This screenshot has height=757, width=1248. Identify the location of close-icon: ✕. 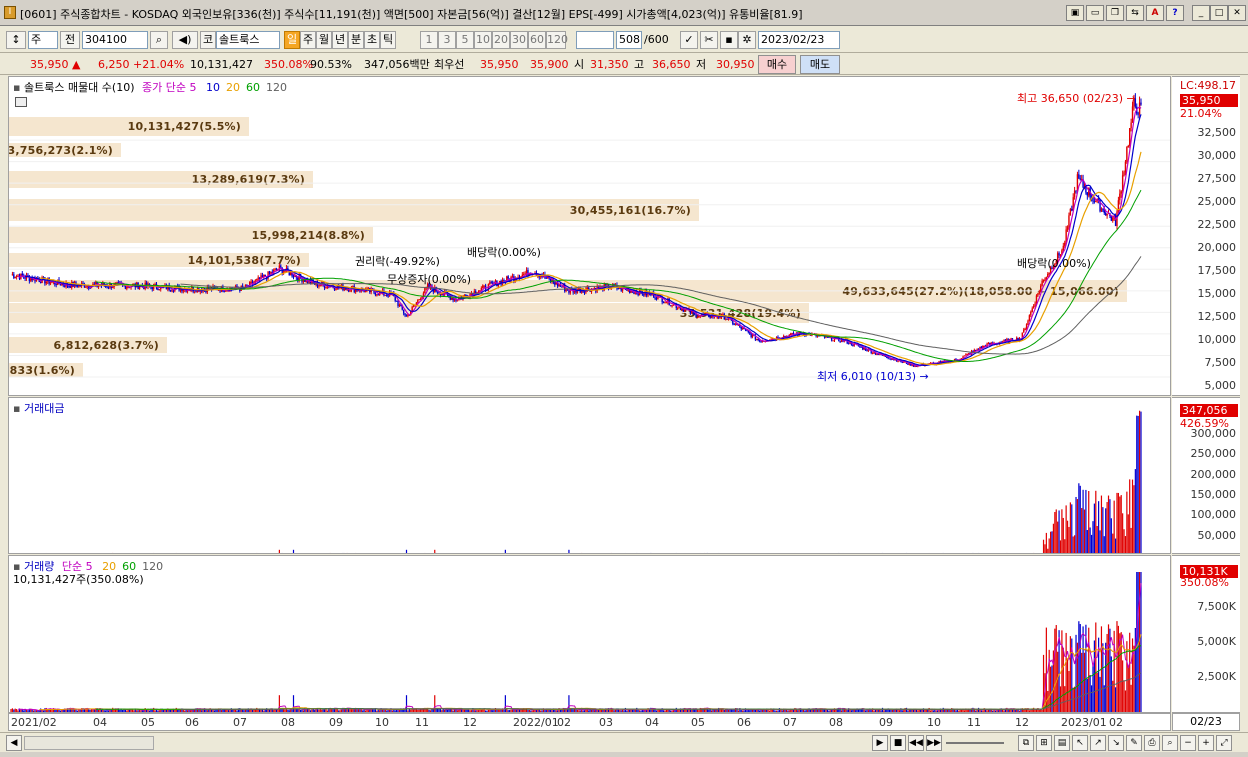
(1237, 13).